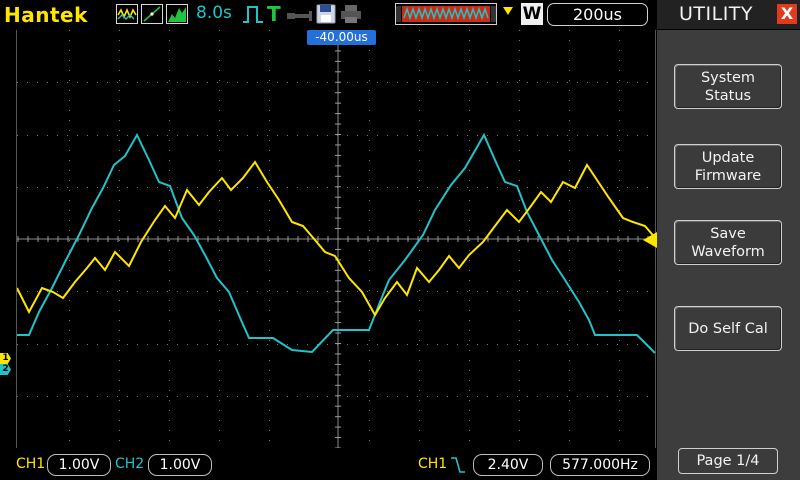 This screenshot has width=800, height=480. I want to click on system-status-button: System Status, so click(728, 86).